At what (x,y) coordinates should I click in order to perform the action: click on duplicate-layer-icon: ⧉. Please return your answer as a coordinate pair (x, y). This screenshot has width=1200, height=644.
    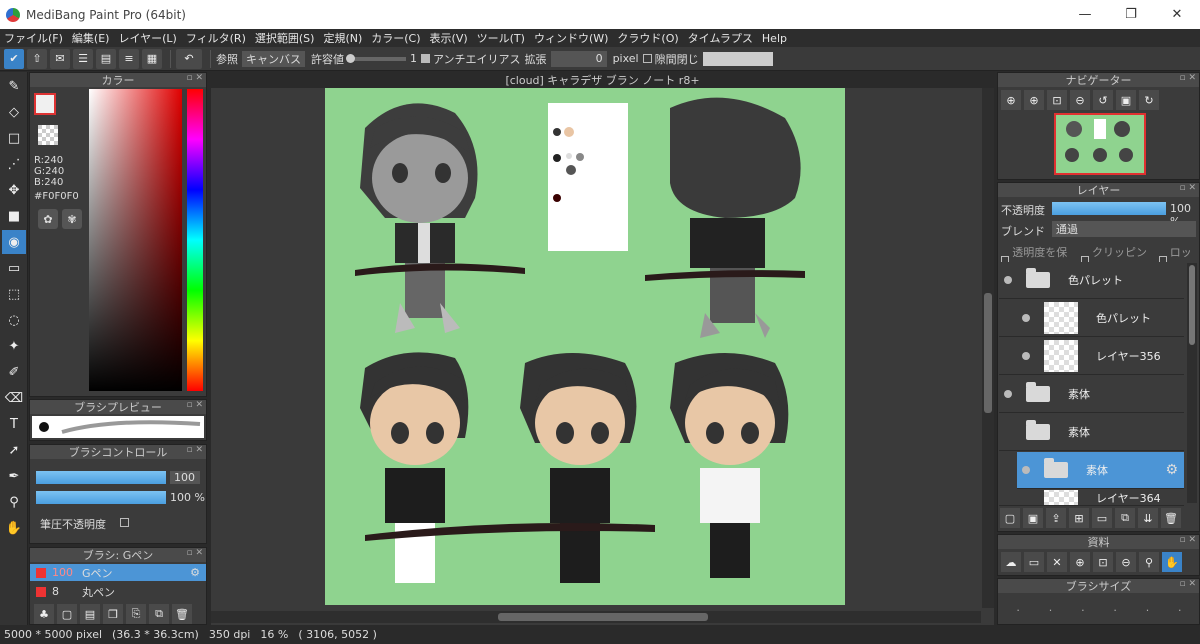
    Looking at the image, I should click on (1125, 518).